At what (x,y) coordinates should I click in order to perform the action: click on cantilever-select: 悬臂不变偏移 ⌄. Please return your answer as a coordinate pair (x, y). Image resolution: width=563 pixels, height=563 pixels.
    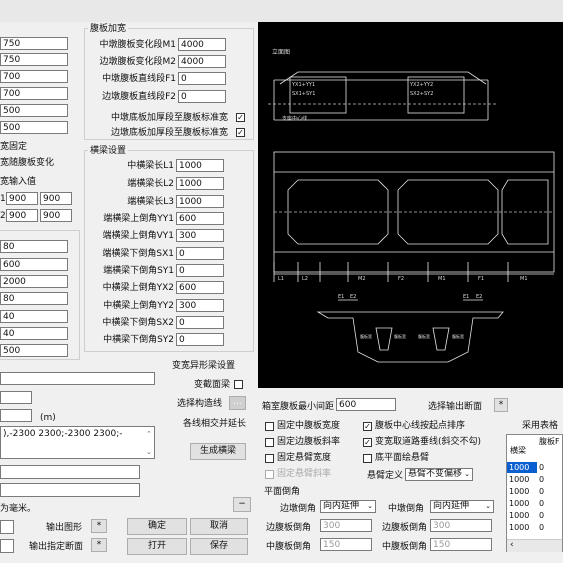
    Looking at the image, I should click on (439, 474).